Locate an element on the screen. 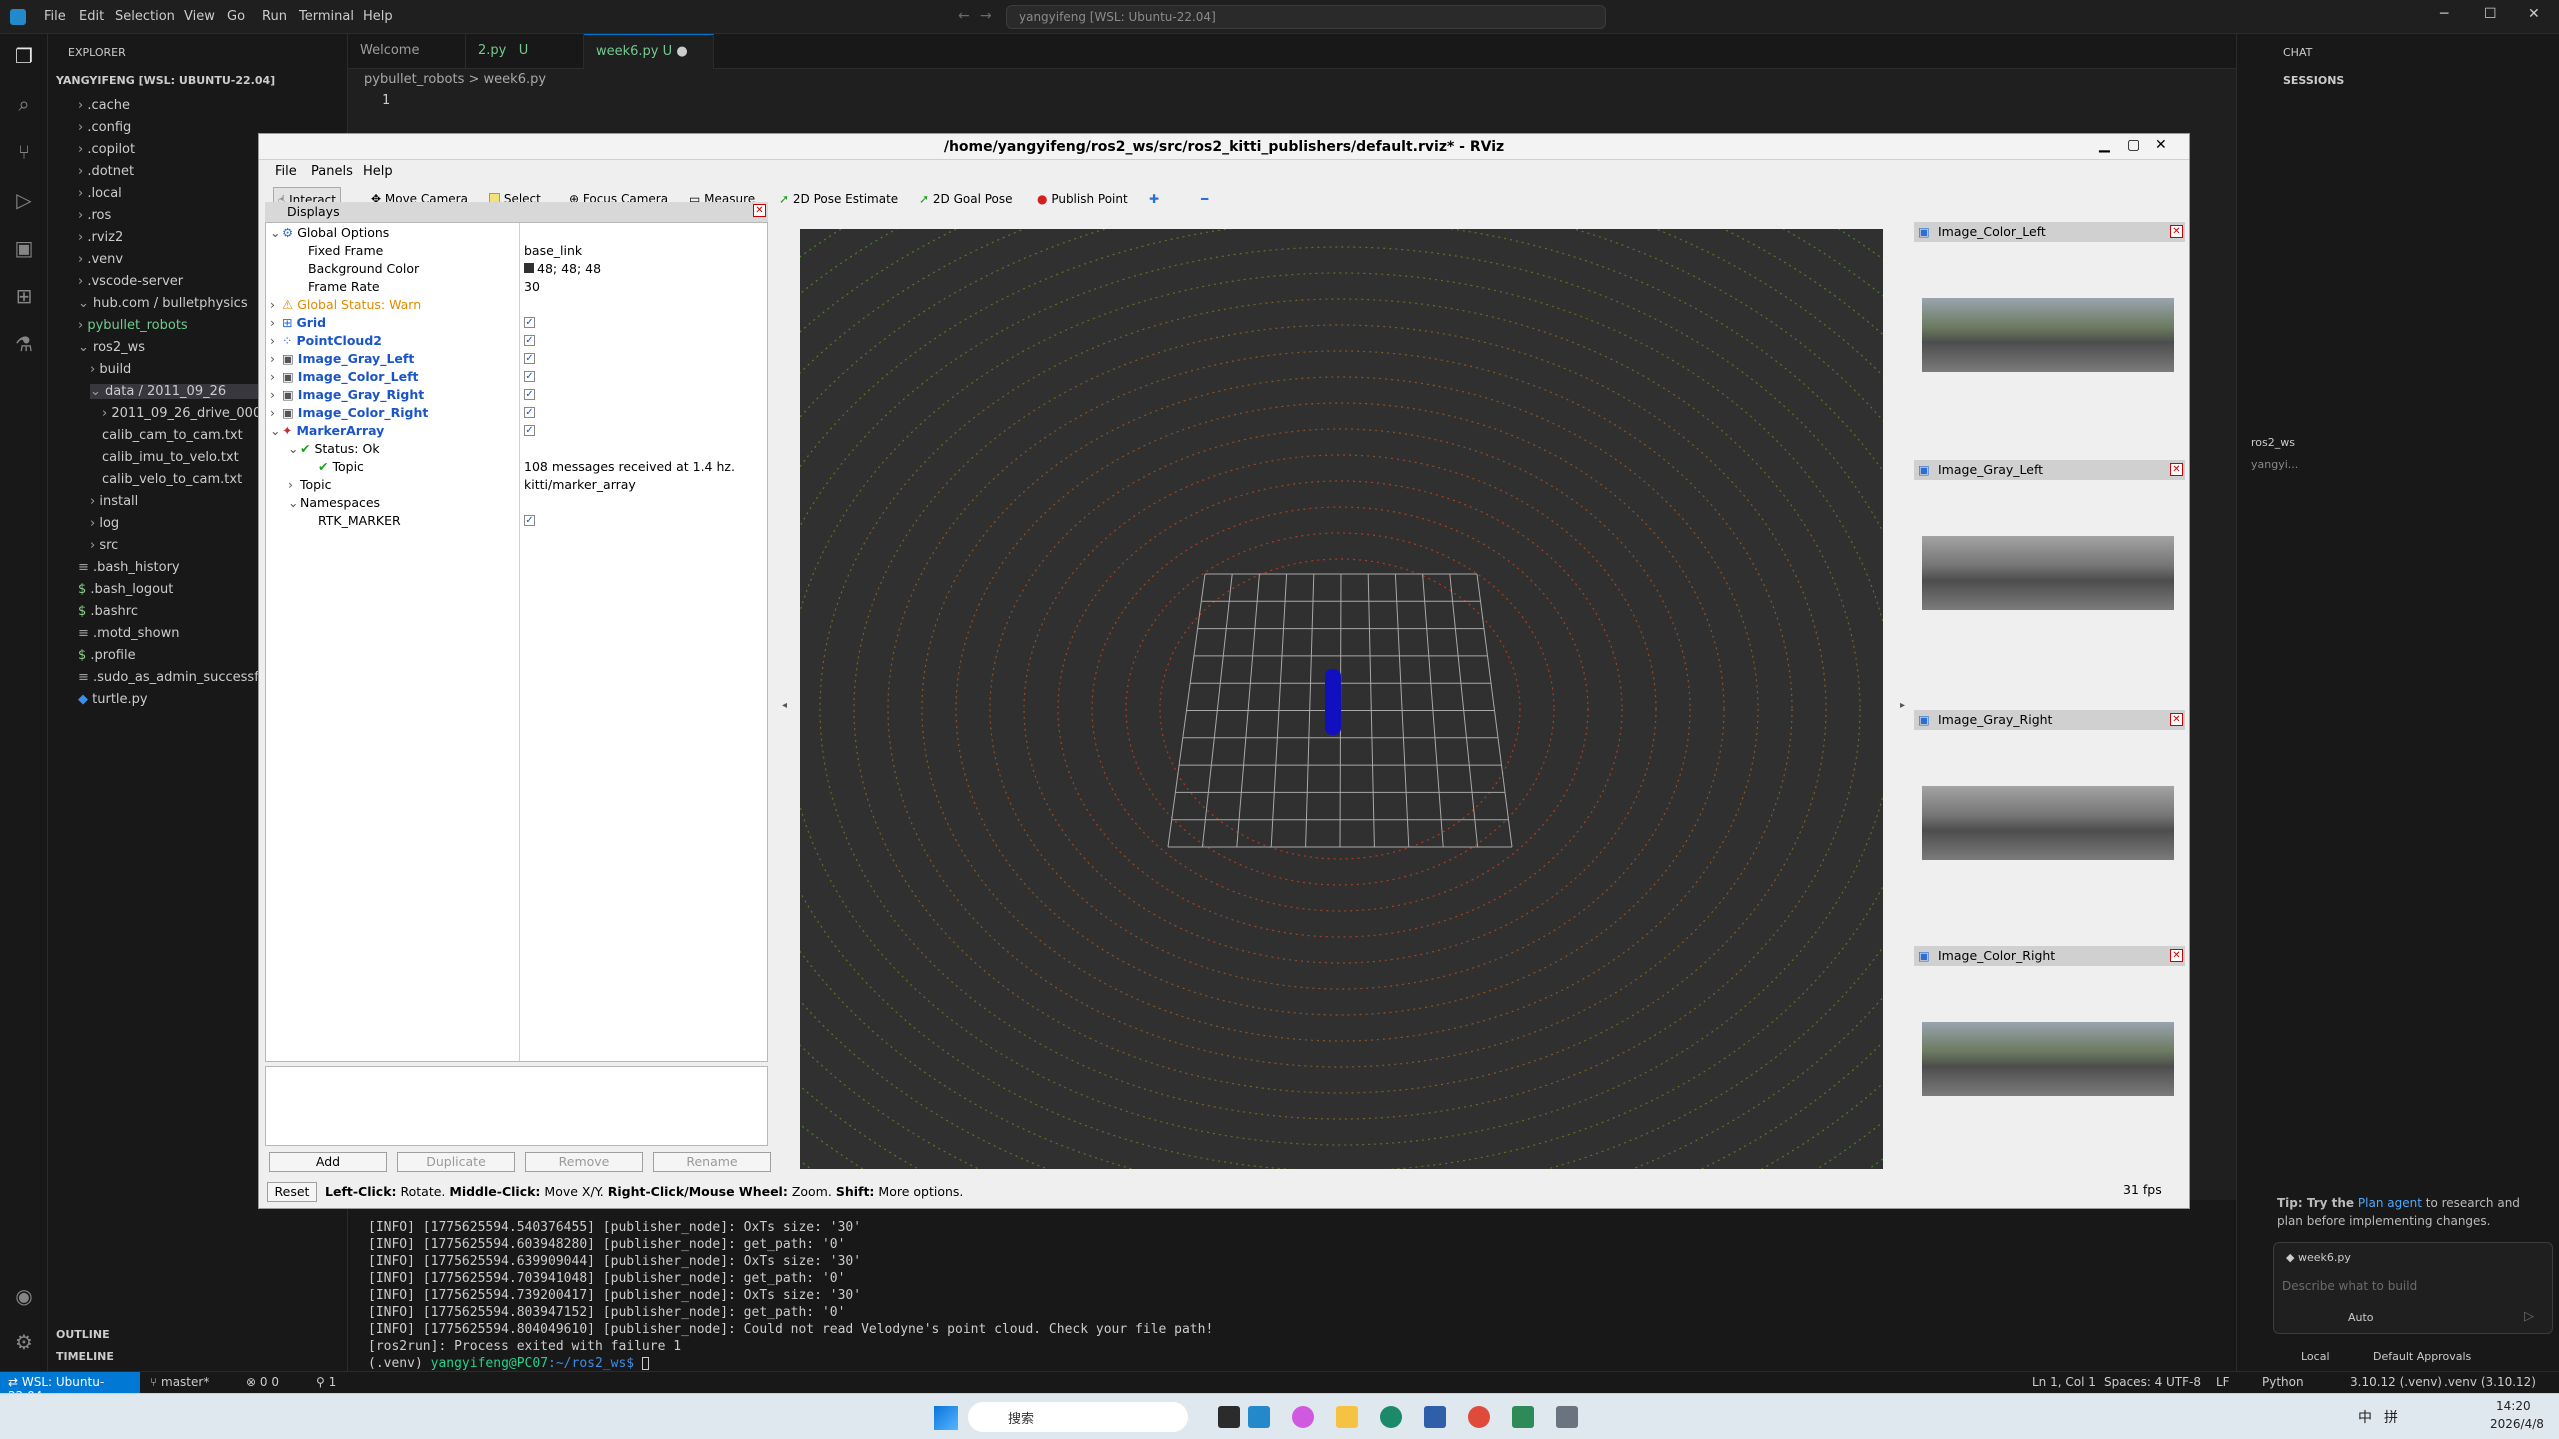 Image resolution: width=2559 pixels, height=1439 pixels. remote-indicator: ⇄ WSL: Ubuntu-22.04 is located at coordinates (70, 1387).